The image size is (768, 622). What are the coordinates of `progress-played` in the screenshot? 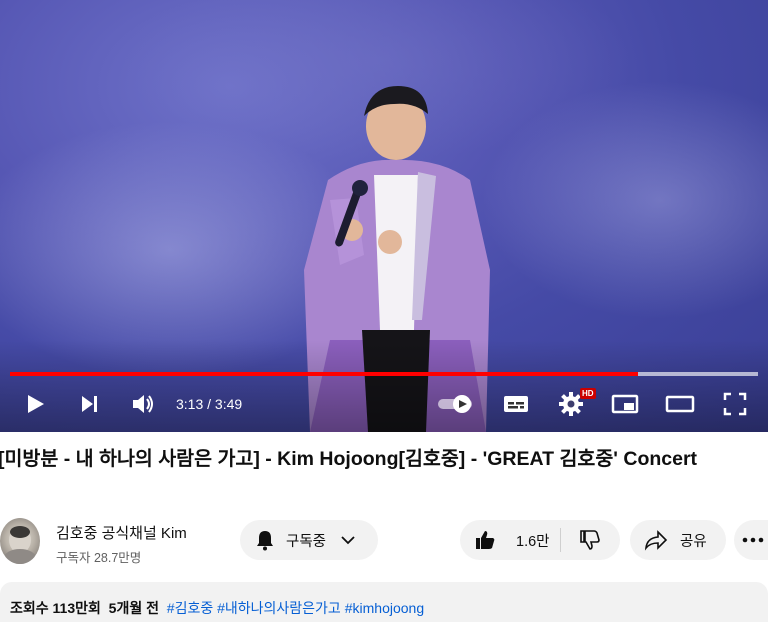 It's located at (324, 374).